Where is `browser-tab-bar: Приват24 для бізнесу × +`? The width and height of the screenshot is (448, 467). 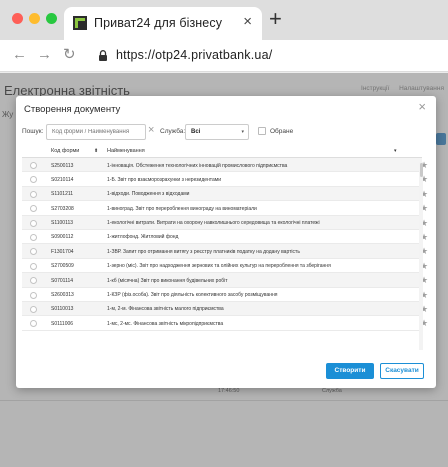 browser-tab-bar: Приват24 для бізнесу × + is located at coordinates (224, 20).